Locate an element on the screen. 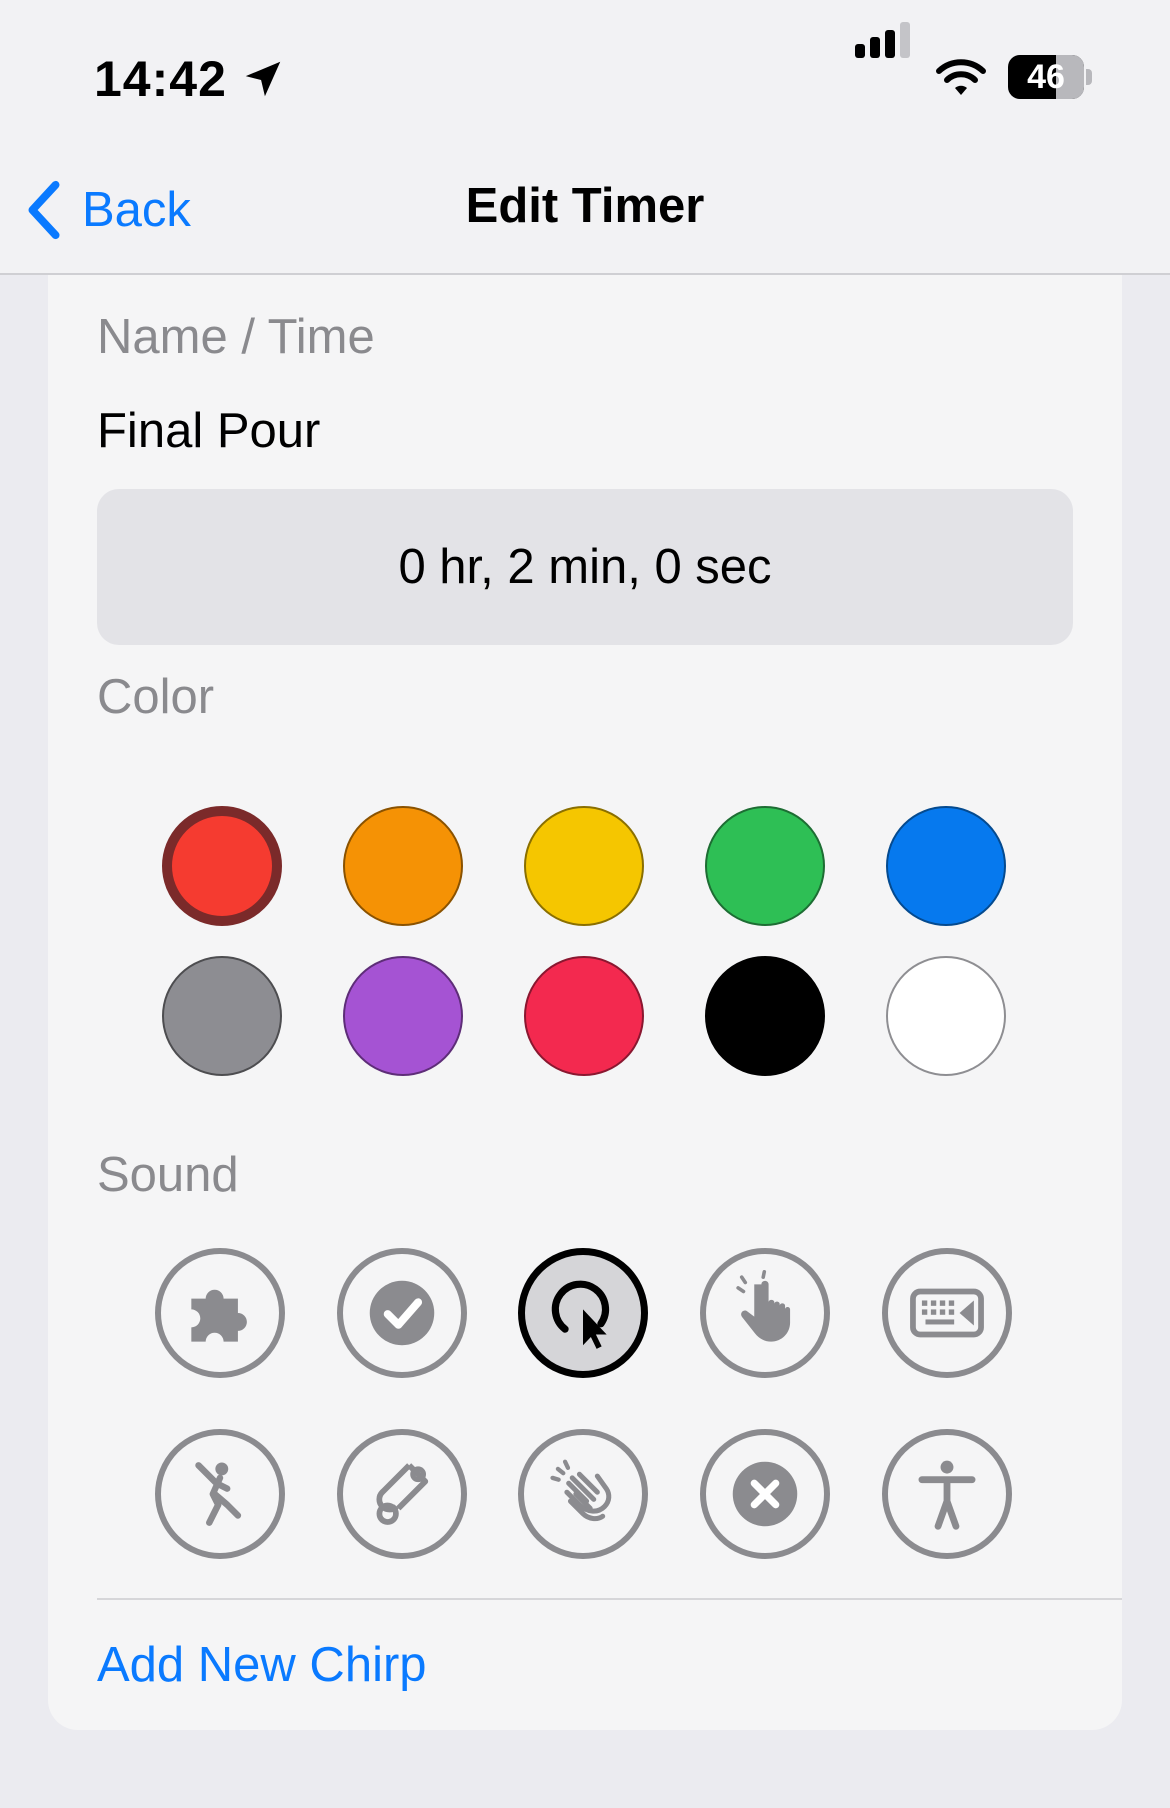 This screenshot has width=1170, height=1808. hand-tap-icon is located at coordinates (763, 1306).